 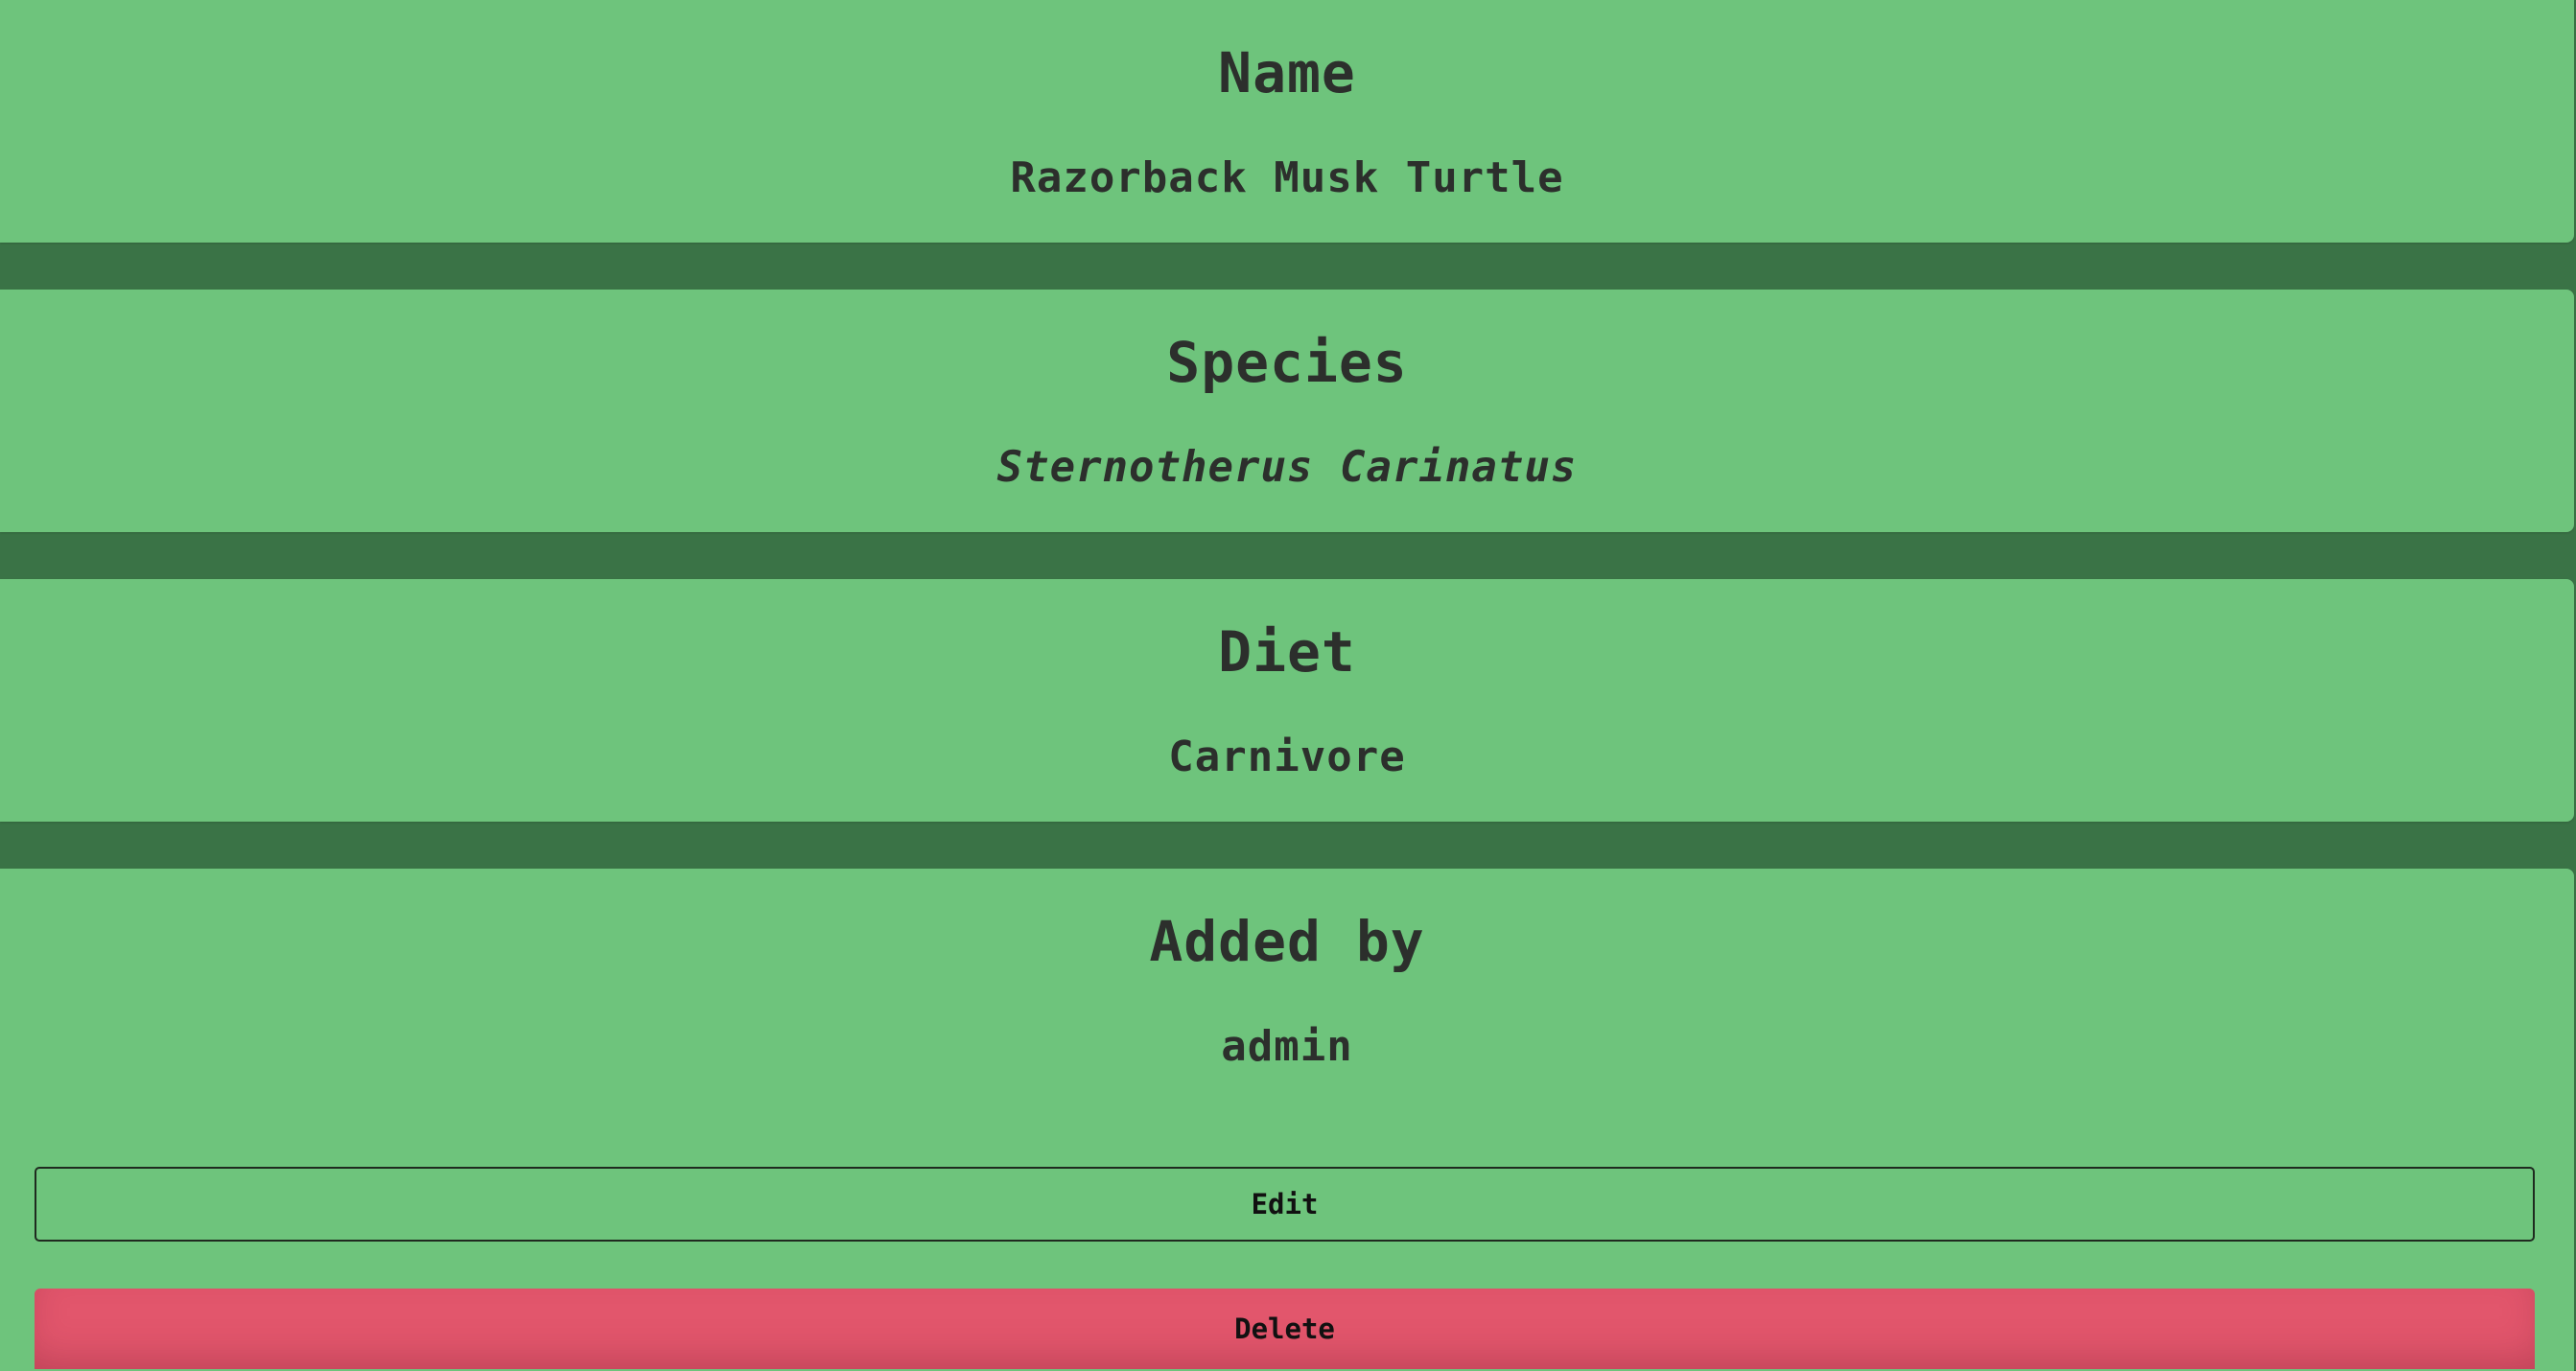 I want to click on species-heading: Species, so click(x=1287, y=362).